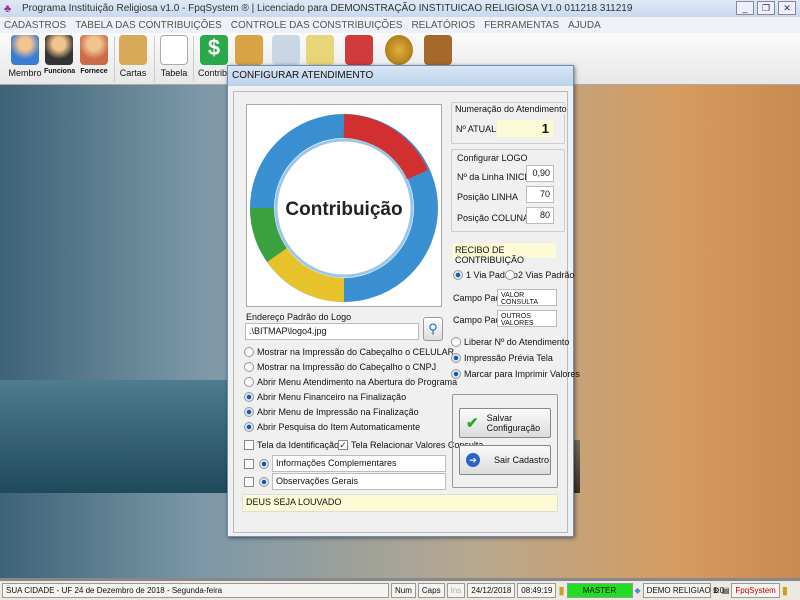  Describe the element at coordinates (400, 503) in the screenshot. I see `footer-message: DEUS SEJA LOUVADO` at that location.